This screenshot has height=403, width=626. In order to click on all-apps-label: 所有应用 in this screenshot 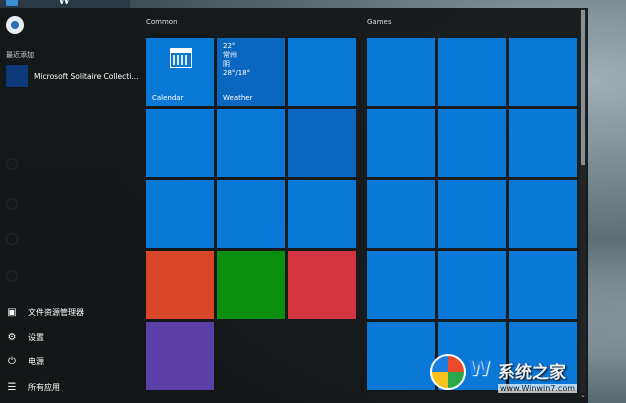, I will do `click(44, 387)`.